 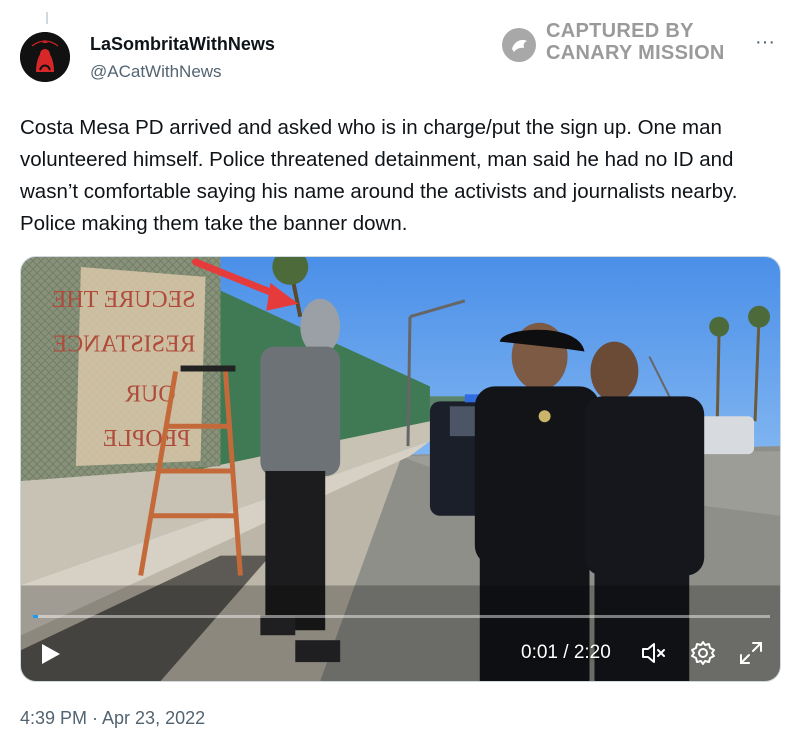 I want to click on watermark-line-2: CANARY MISSION, so click(x=635, y=53).